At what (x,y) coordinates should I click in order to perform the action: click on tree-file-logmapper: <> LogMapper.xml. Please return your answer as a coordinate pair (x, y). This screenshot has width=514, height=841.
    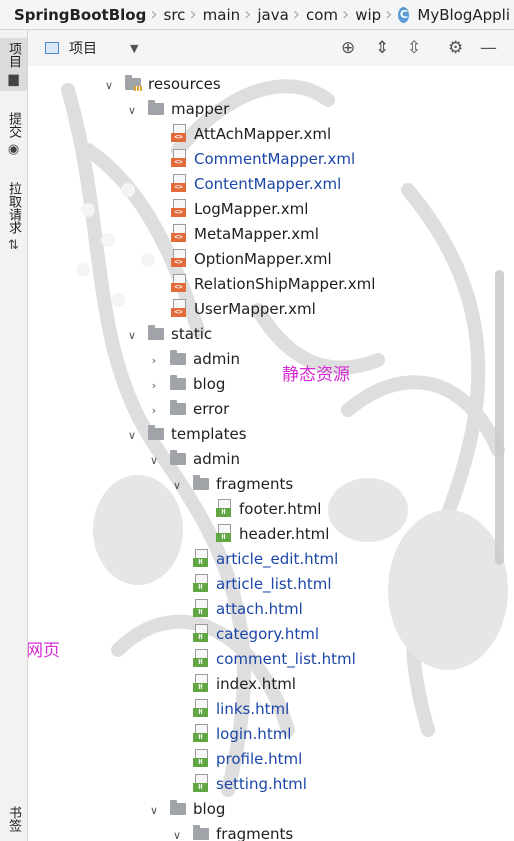
    Looking at the image, I should click on (239, 209).